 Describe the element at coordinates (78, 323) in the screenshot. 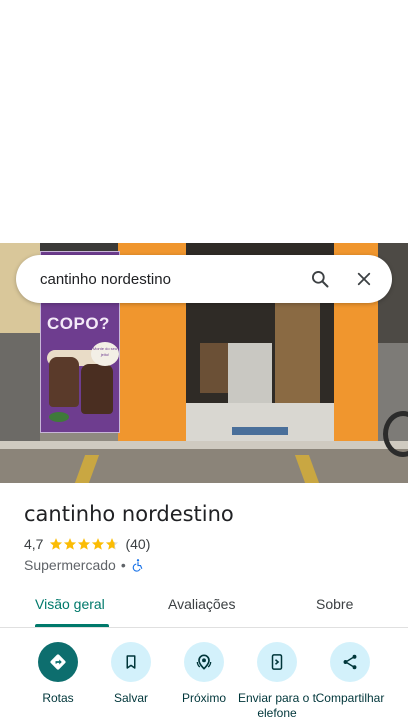

I see `poster-text: COPO?` at that location.